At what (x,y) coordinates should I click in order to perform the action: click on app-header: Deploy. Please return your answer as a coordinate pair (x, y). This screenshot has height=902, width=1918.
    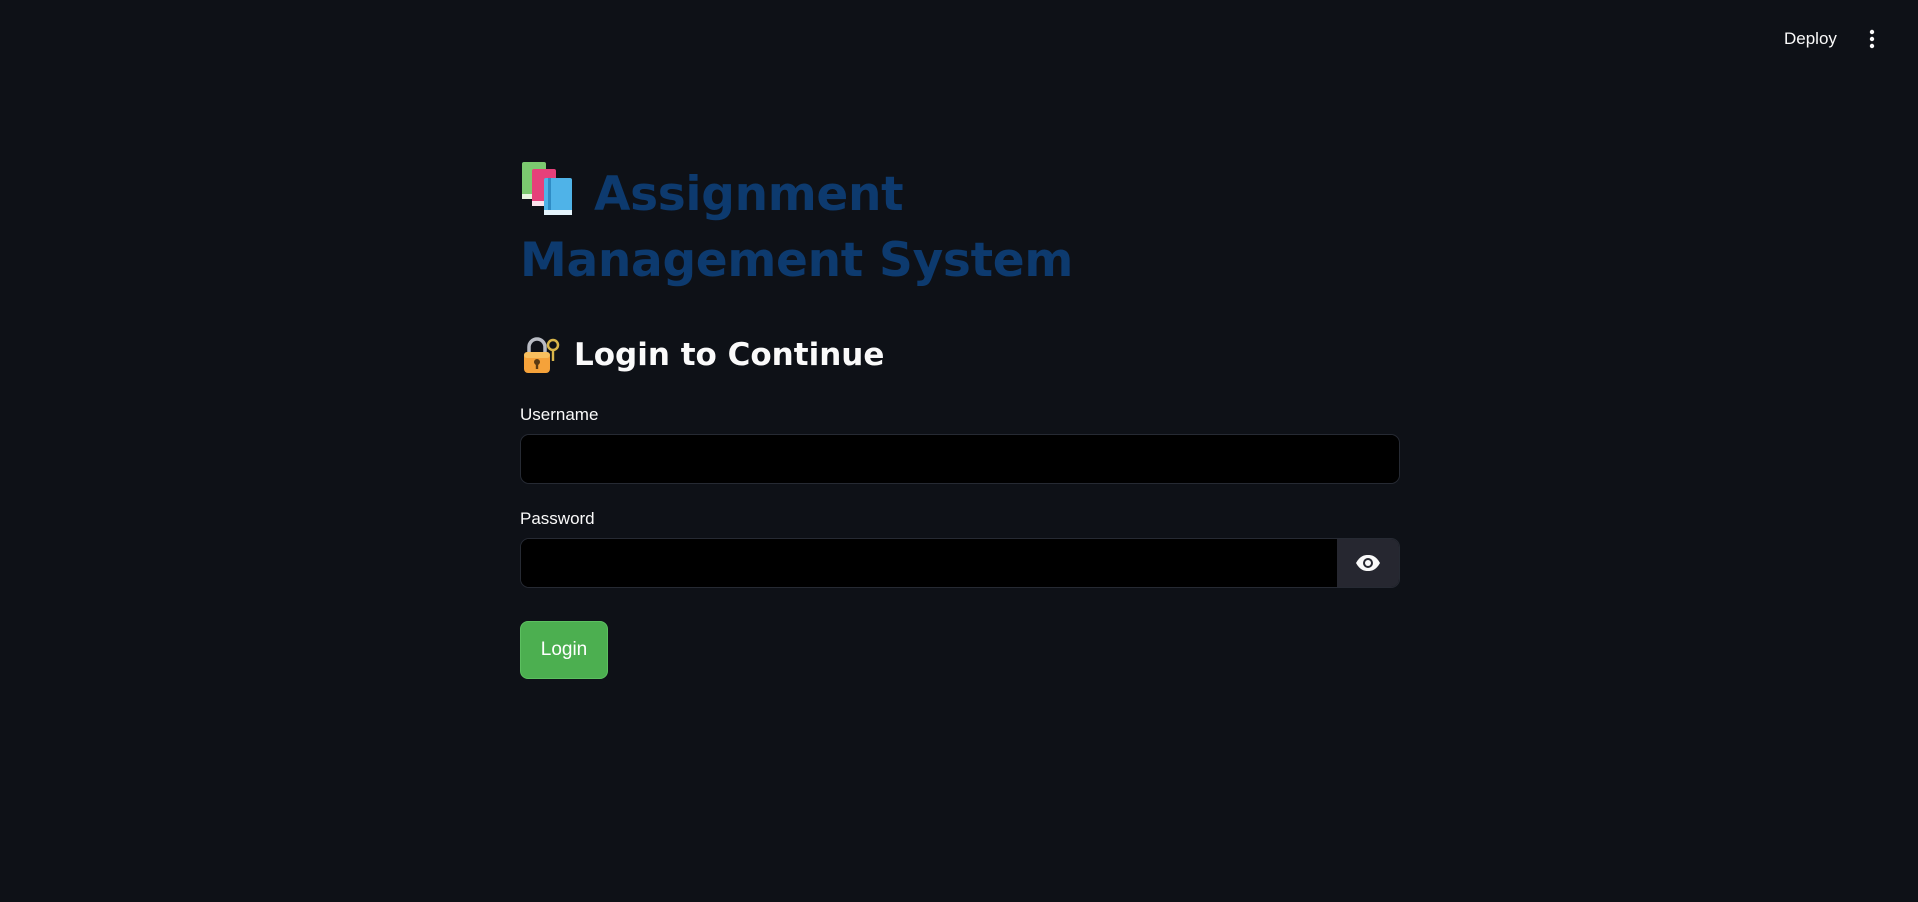
    Looking at the image, I should click on (959, 39).